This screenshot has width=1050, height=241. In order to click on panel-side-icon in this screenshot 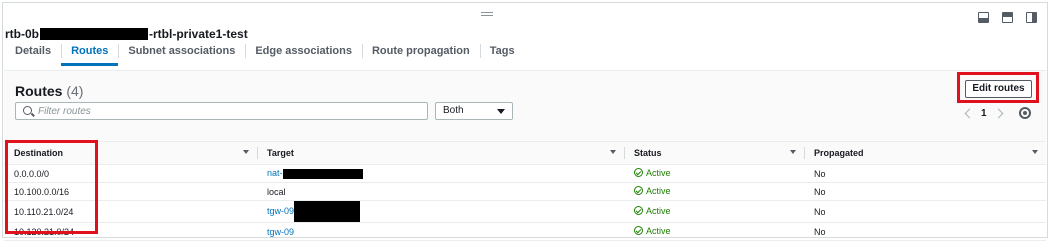, I will do `click(1031, 17)`.